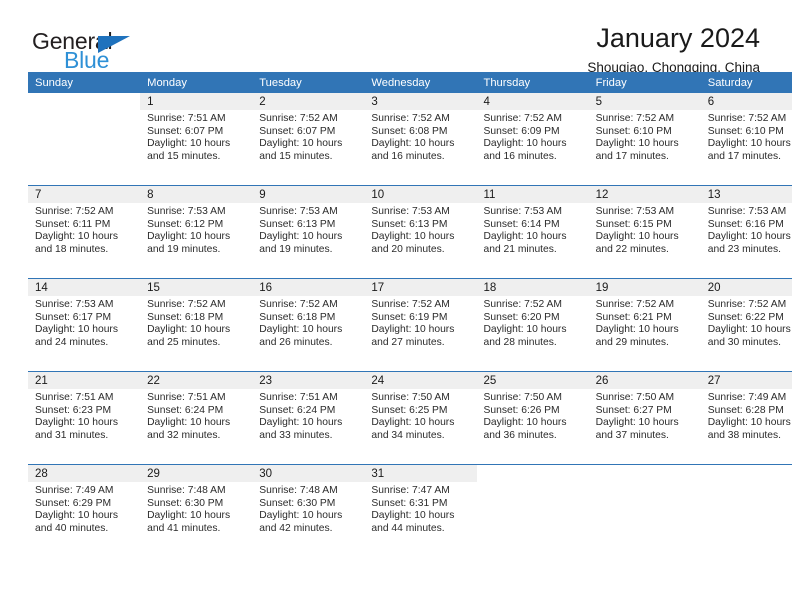  I want to click on day-number: 19, so click(644, 287).